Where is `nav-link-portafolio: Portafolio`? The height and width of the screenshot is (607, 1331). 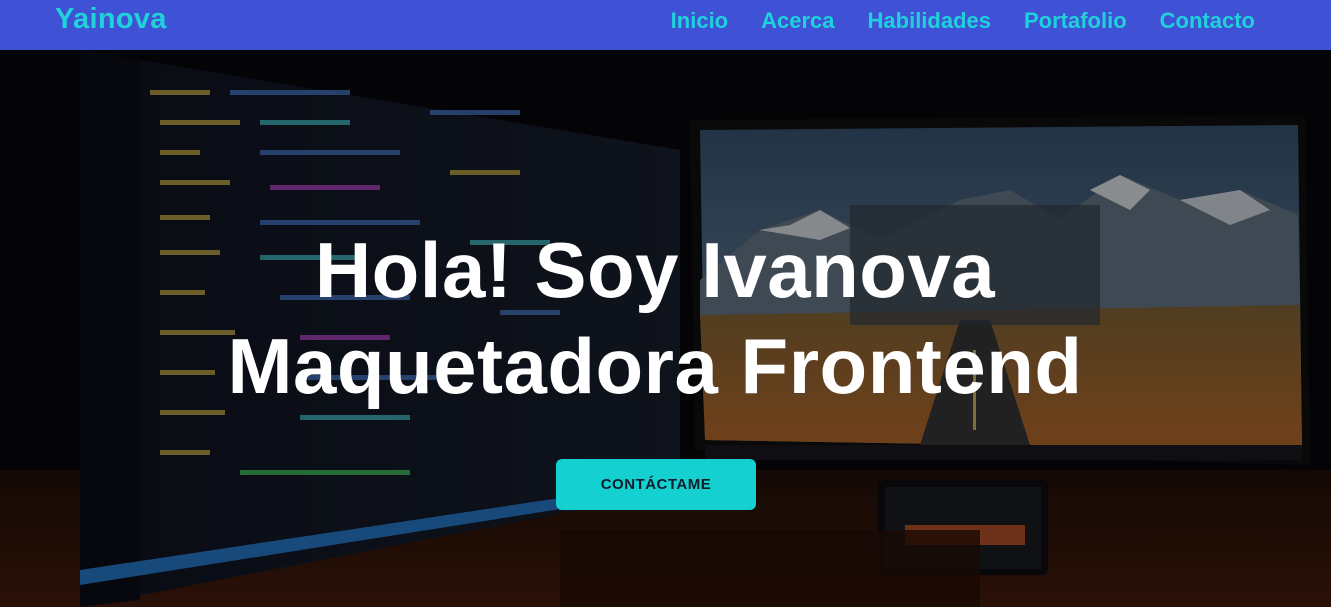 nav-link-portafolio: Portafolio is located at coordinates (1075, 21).